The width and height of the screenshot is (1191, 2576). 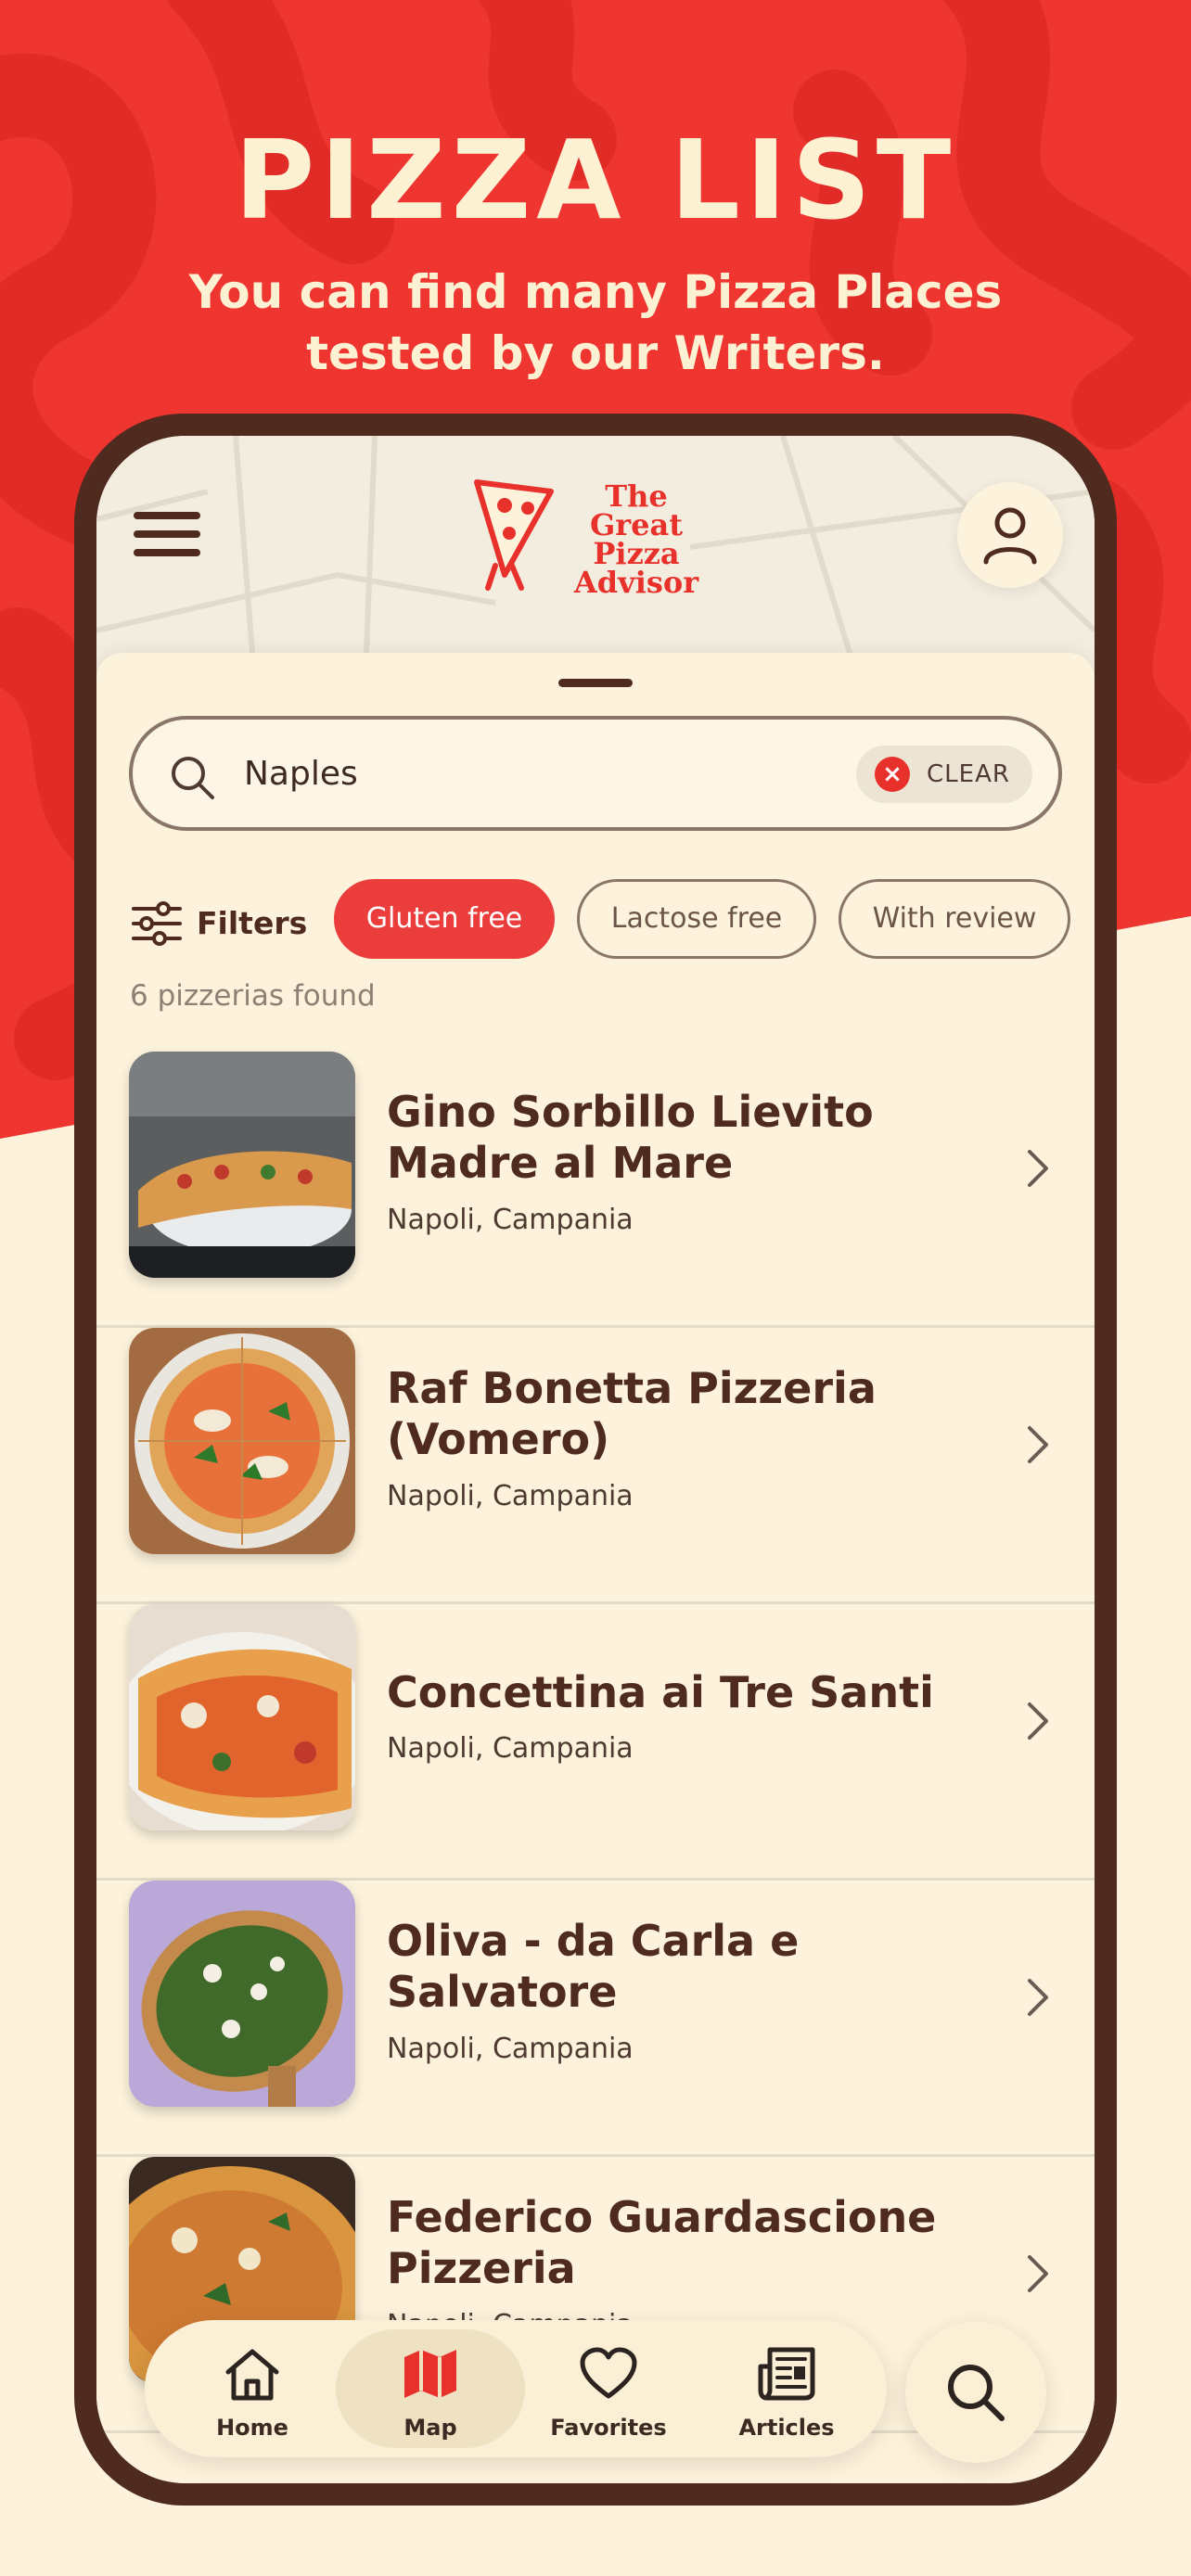 I want to click on pizzeria-name: Federico Guardascione Pizzeria, so click(x=693, y=2243).